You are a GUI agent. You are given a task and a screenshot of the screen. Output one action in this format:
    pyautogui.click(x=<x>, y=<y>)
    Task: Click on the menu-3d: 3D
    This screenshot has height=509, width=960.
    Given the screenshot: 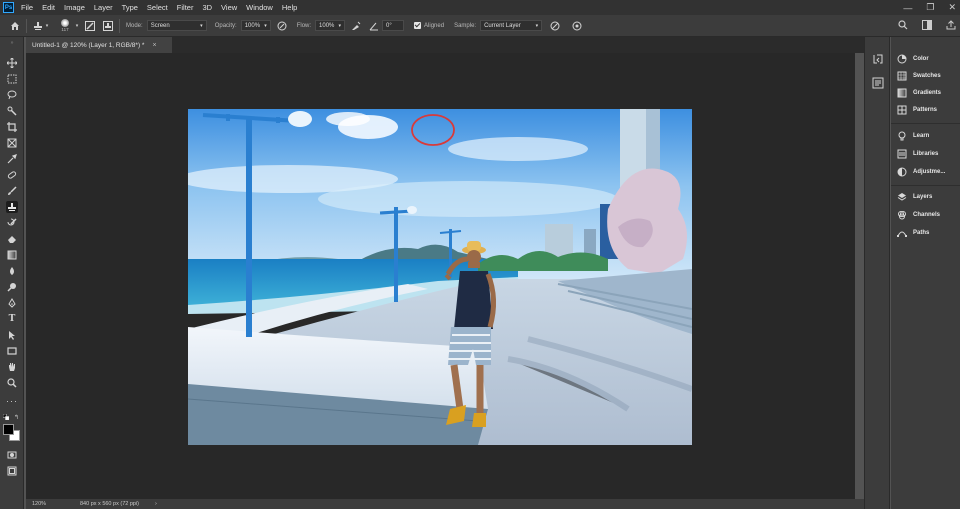 What is the action you would take?
    pyautogui.click(x=207, y=7)
    